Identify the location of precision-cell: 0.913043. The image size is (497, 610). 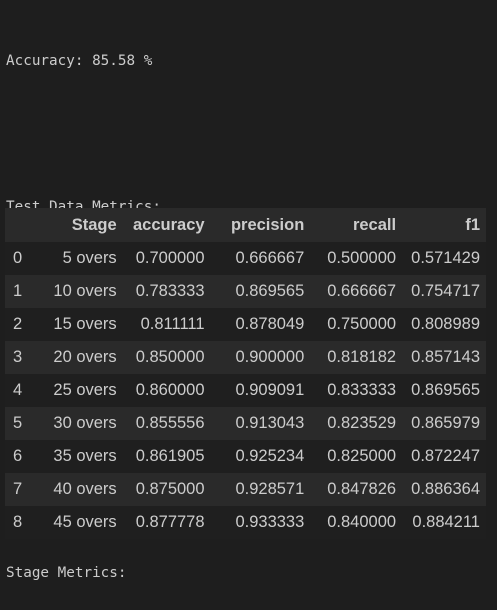
(270, 423).